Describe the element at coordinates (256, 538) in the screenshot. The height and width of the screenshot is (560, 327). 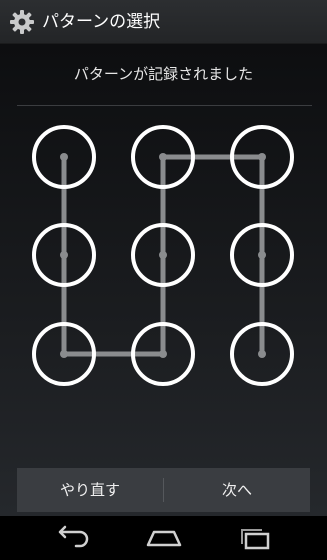
I see `recents-icon` at that location.